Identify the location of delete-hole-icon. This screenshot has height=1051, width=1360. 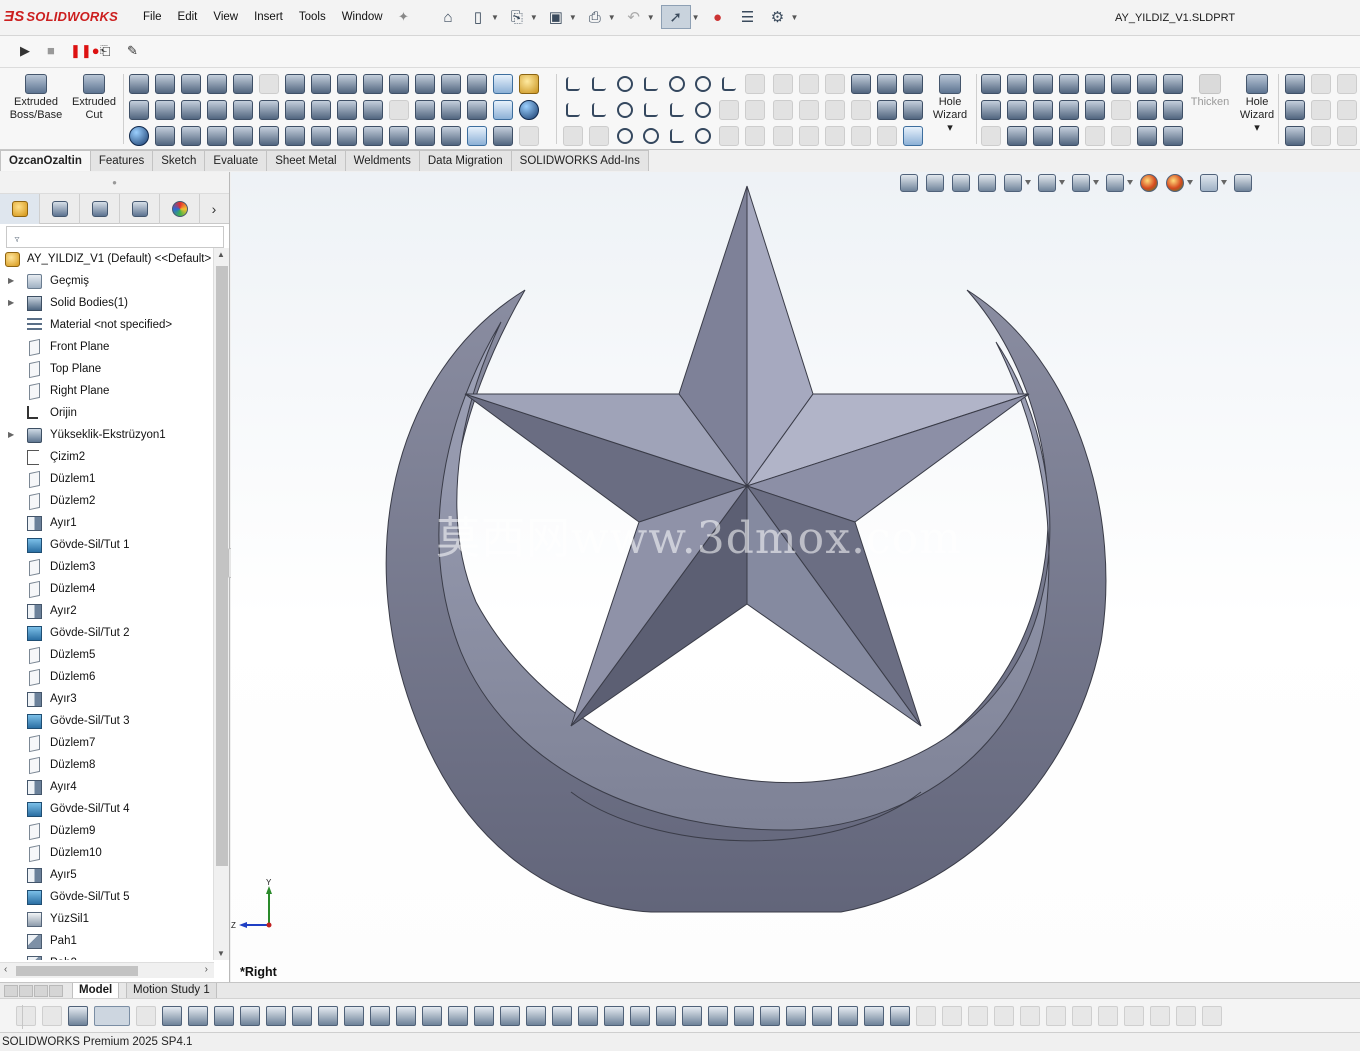
(1043, 110).